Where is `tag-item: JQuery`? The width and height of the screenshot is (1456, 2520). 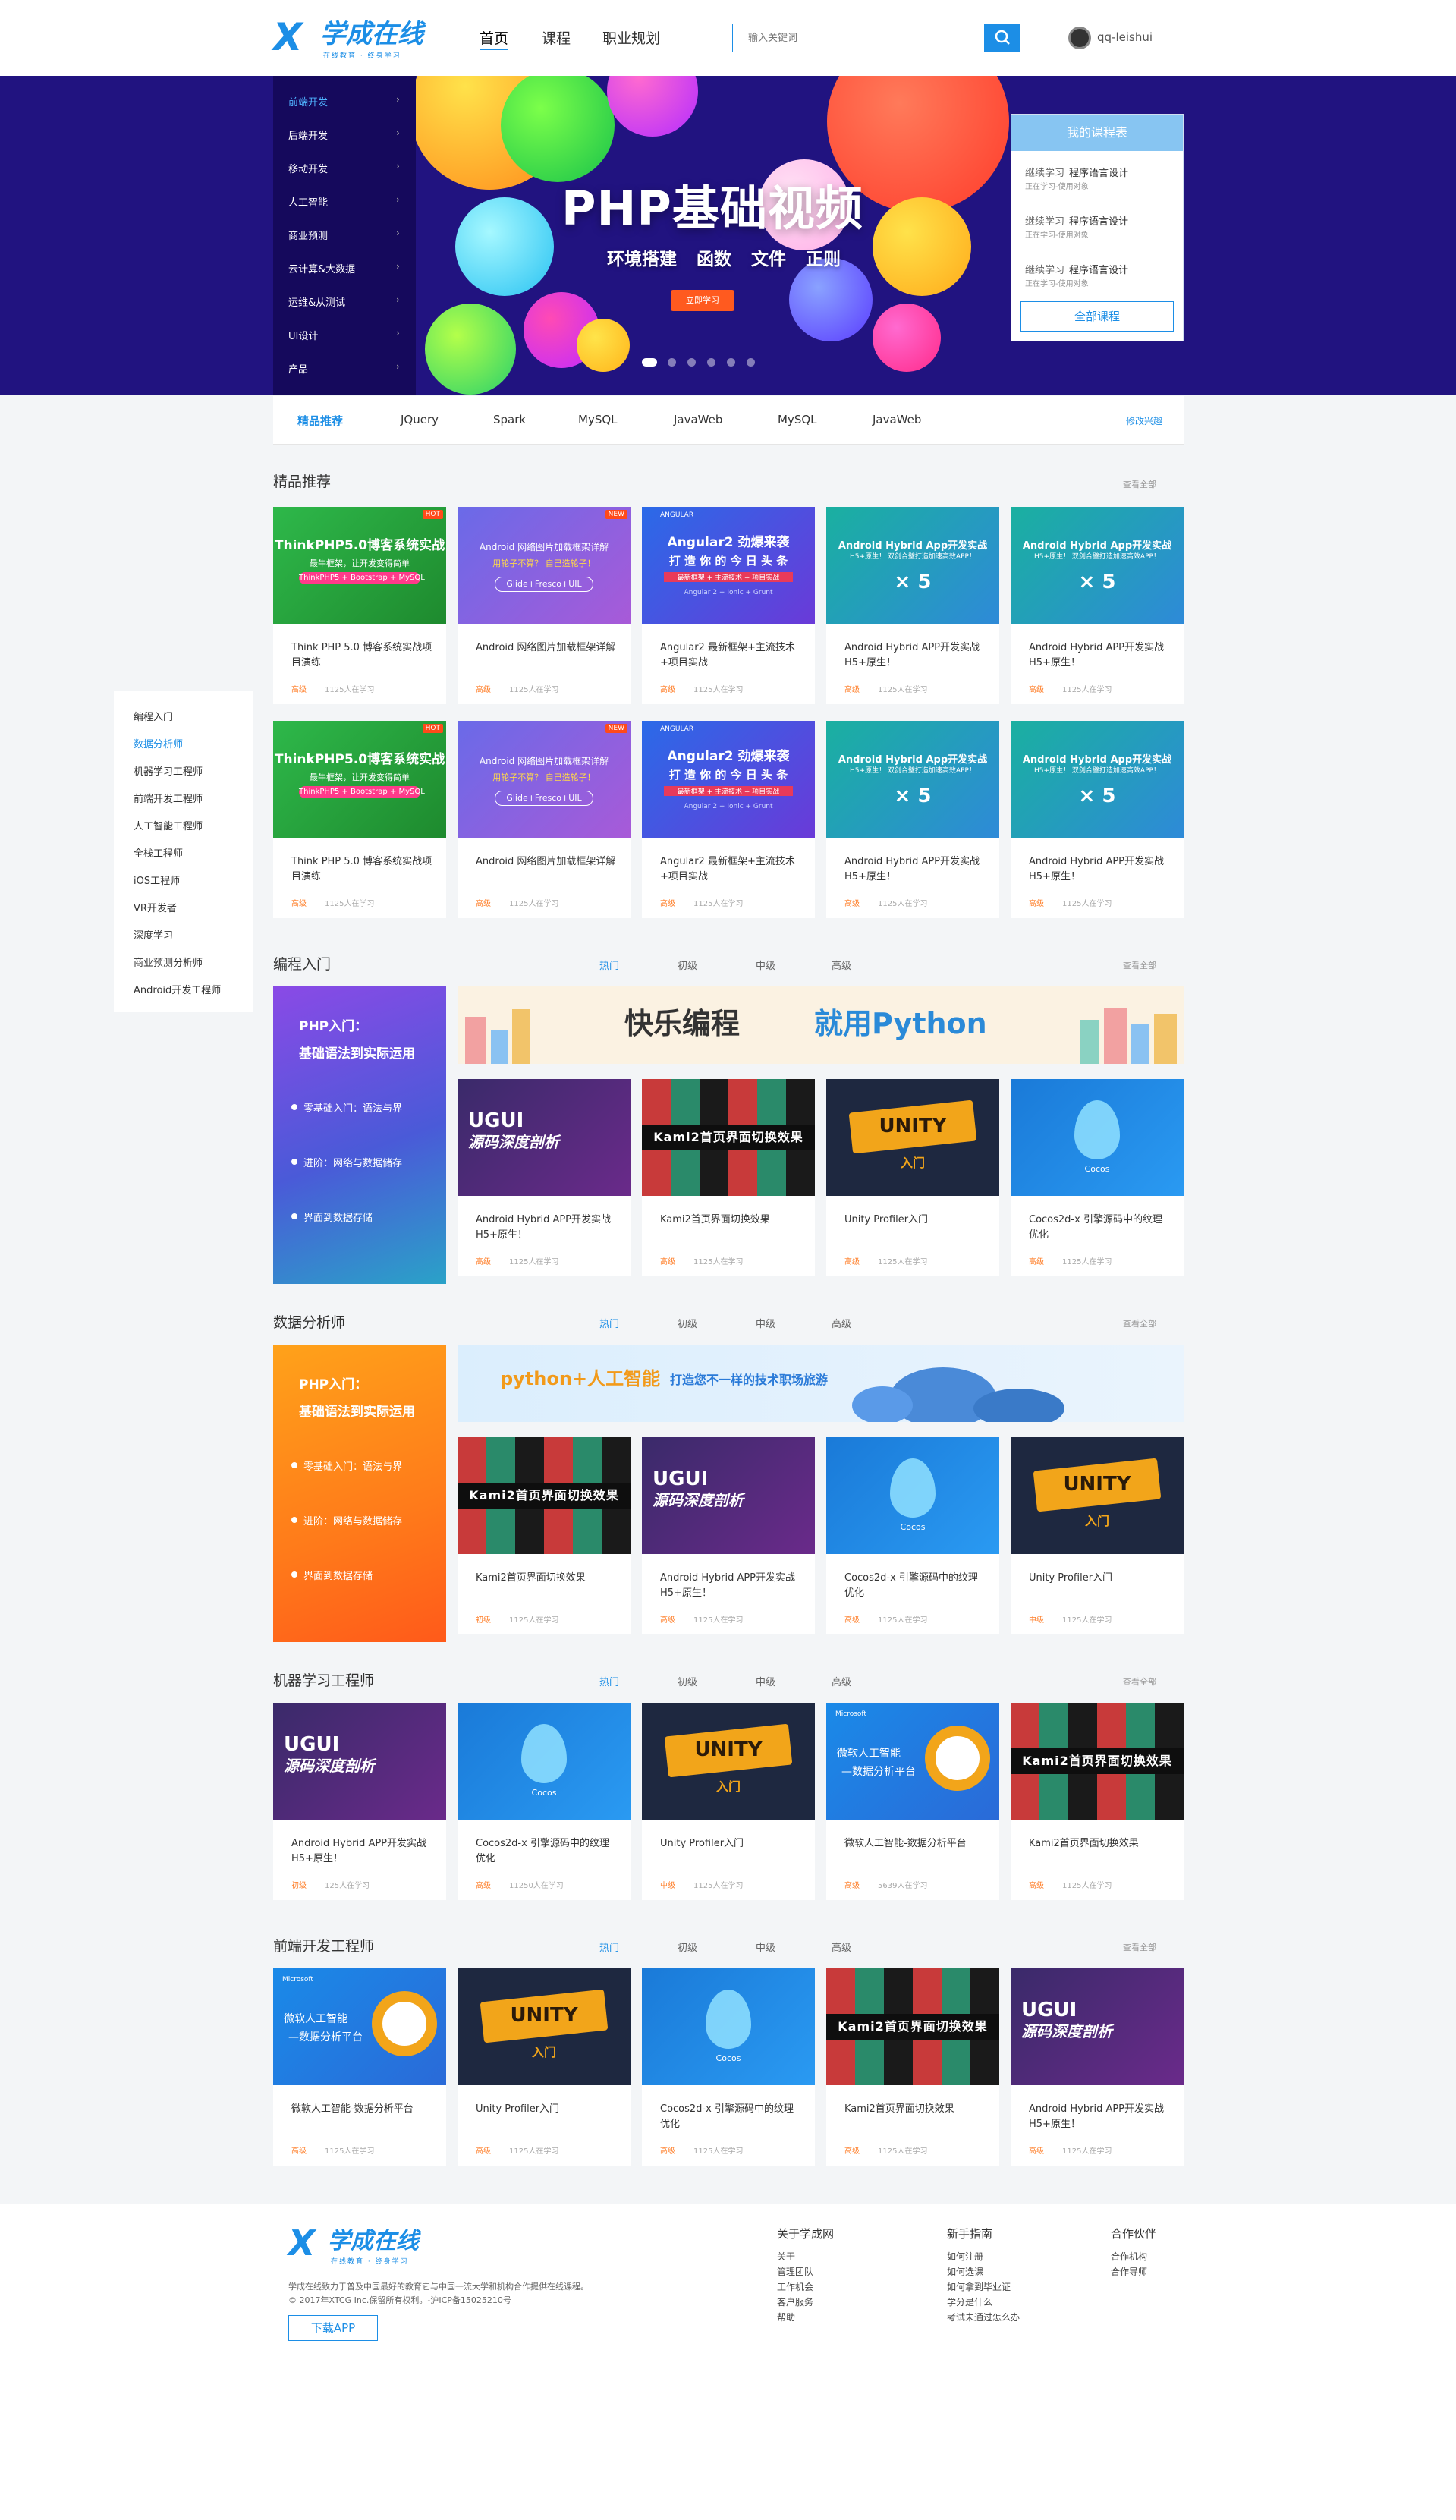
tag-item: JQuery is located at coordinates (420, 420).